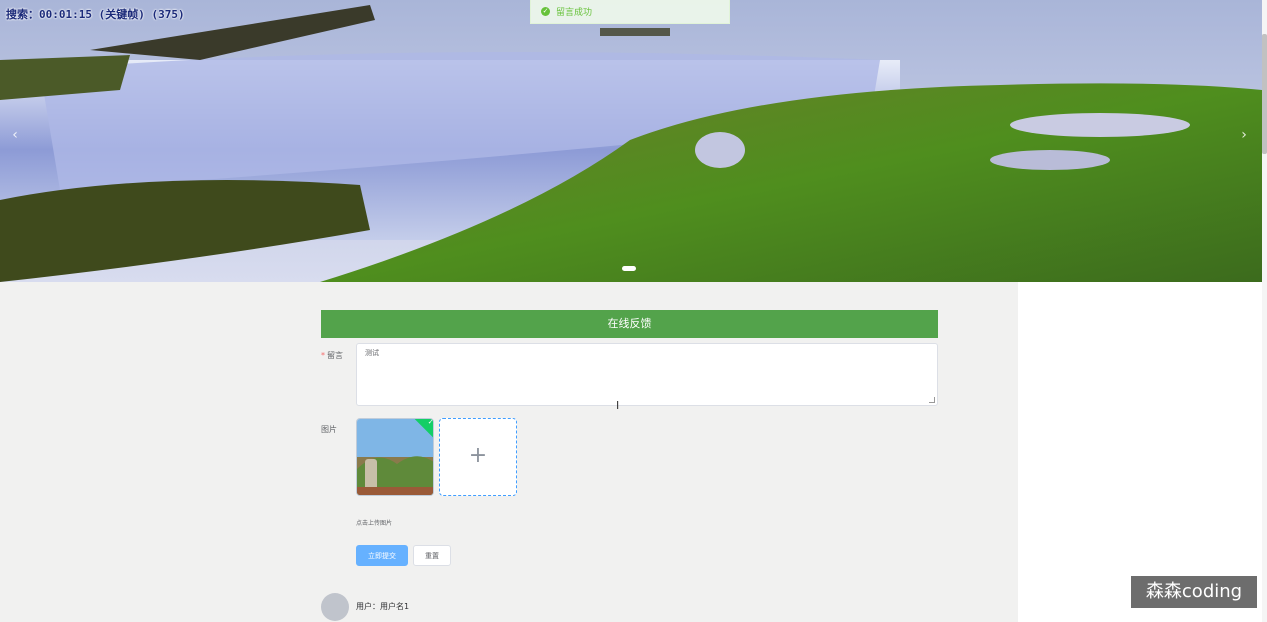 The image size is (1267, 622). What do you see at coordinates (335, 607) in the screenshot?
I see `avatar` at bounding box center [335, 607].